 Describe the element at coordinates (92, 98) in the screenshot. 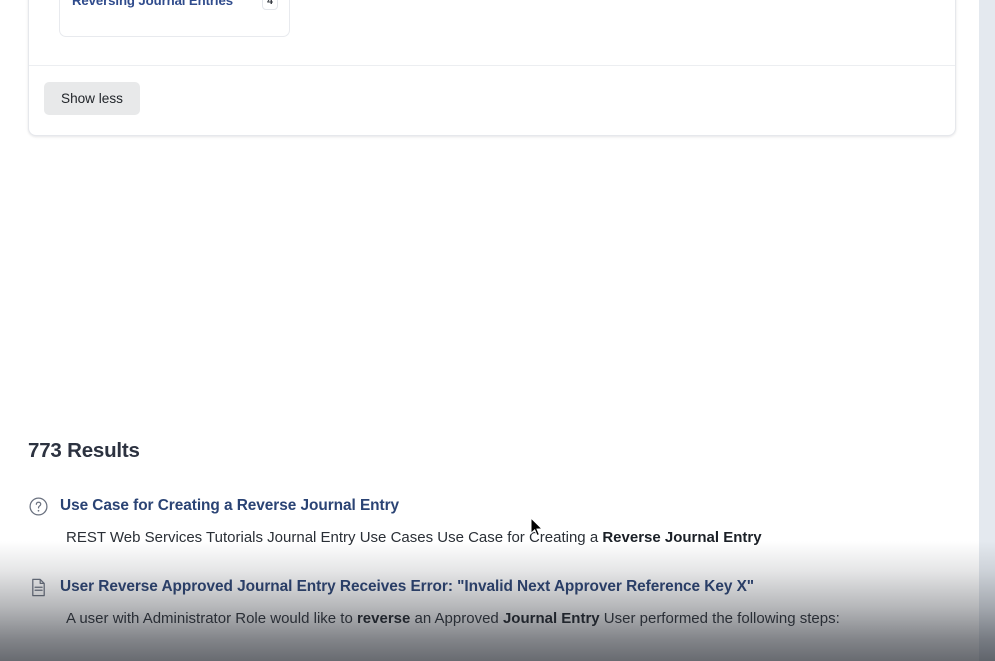

I see `show-less-button: Show less` at that location.